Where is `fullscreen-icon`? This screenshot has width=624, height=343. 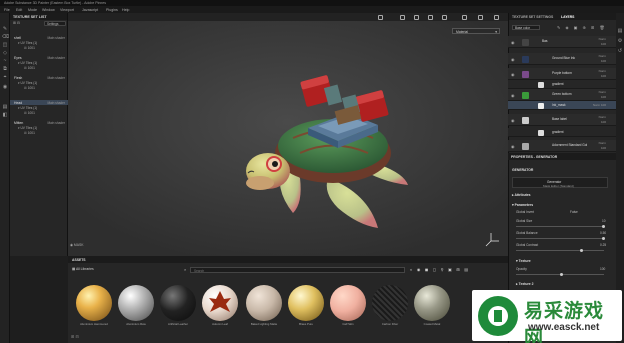
fullscreen-icon is located at coordinates (496, 17).